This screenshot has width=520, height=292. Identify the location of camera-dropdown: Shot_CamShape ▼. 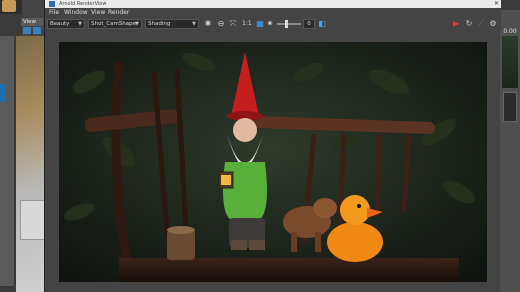
(115, 24).